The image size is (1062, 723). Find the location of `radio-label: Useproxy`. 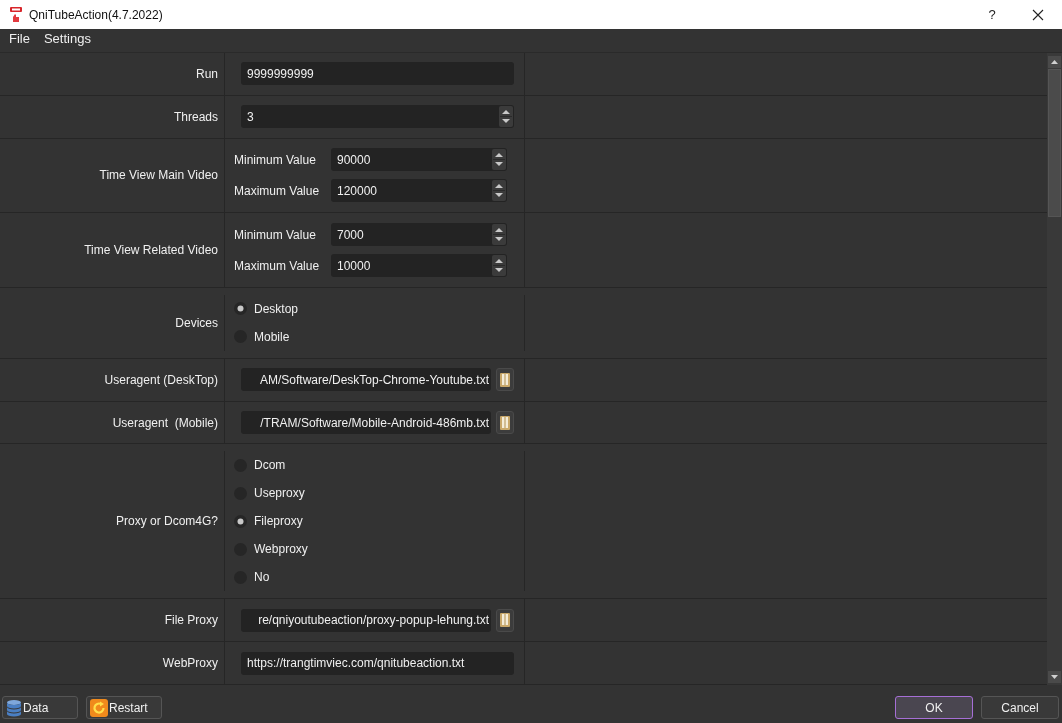

radio-label: Useproxy is located at coordinates (279, 493).